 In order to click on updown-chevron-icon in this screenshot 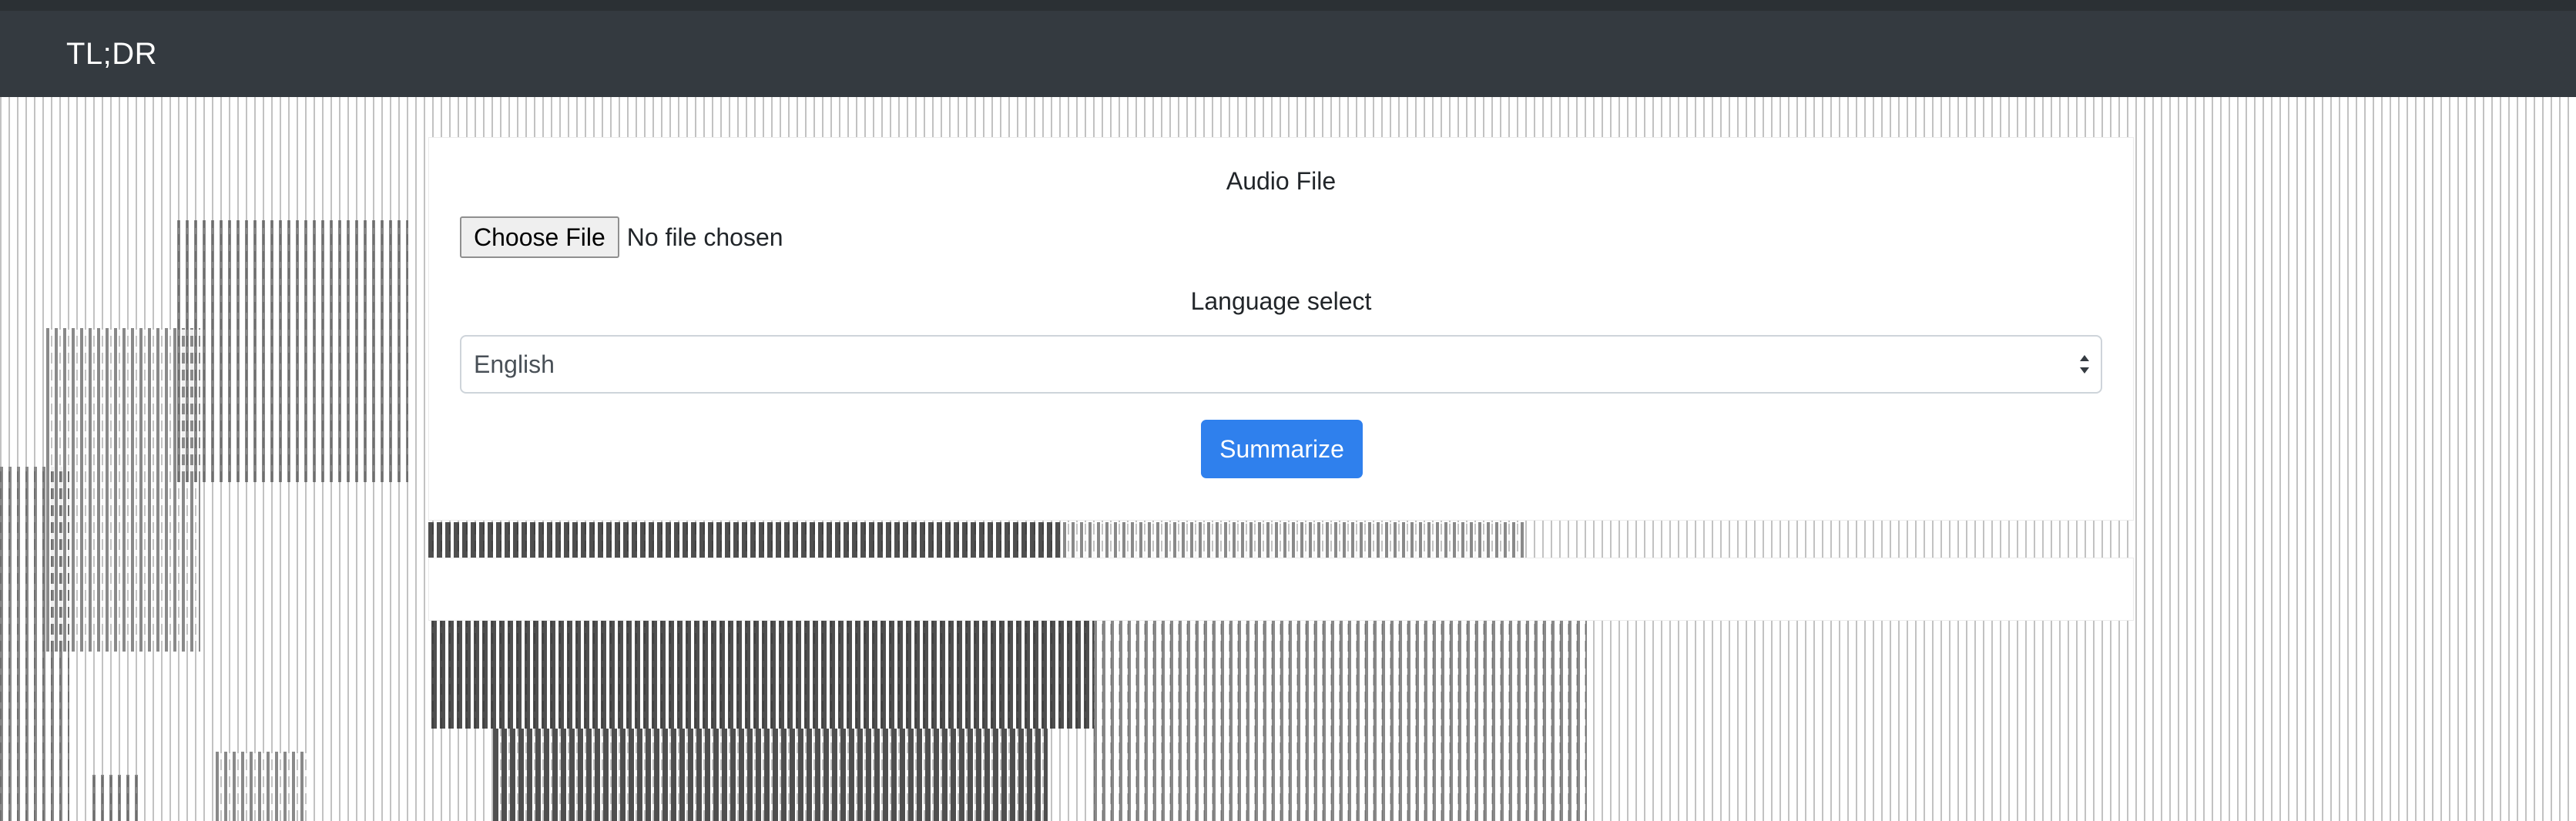, I will do `click(2084, 364)`.